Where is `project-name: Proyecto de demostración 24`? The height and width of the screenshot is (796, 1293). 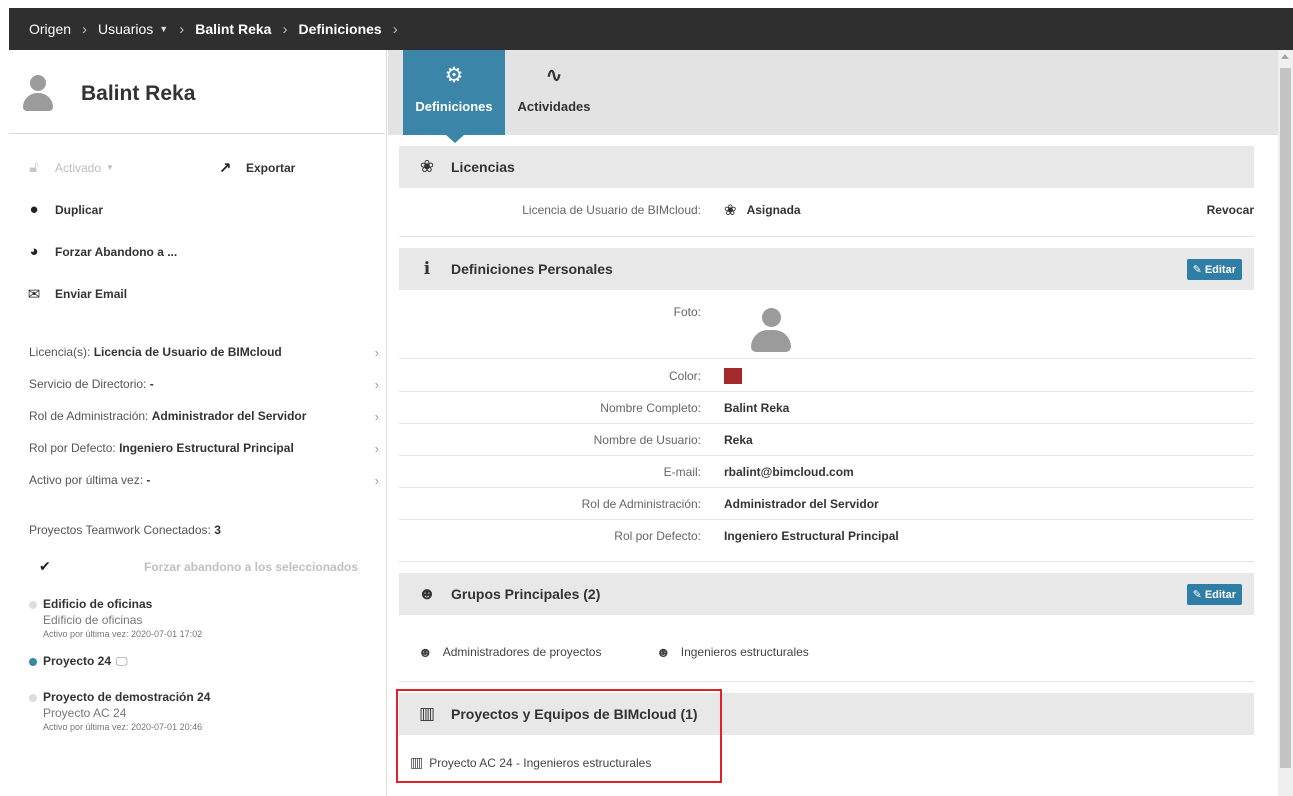
project-name: Proyecto de demostración 24 is located at coordinates (127, 697).